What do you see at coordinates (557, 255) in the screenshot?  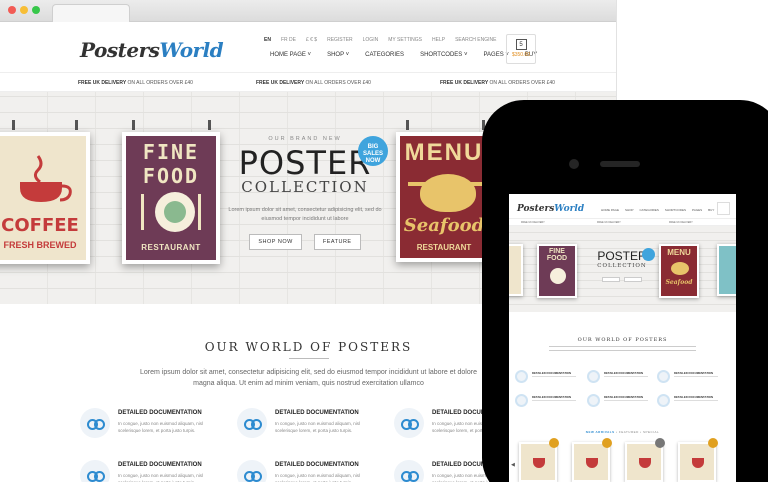 I see `mobile-poster-food-title: FINE FOOD` at bounding box center [557, 255].